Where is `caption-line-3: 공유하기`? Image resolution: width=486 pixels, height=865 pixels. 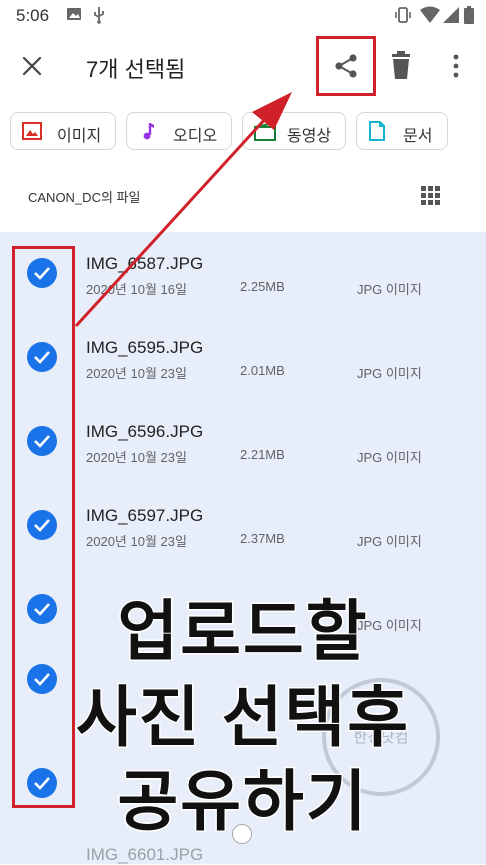 caption-line-3: 공유하기 is located at coordinates (242, 801).